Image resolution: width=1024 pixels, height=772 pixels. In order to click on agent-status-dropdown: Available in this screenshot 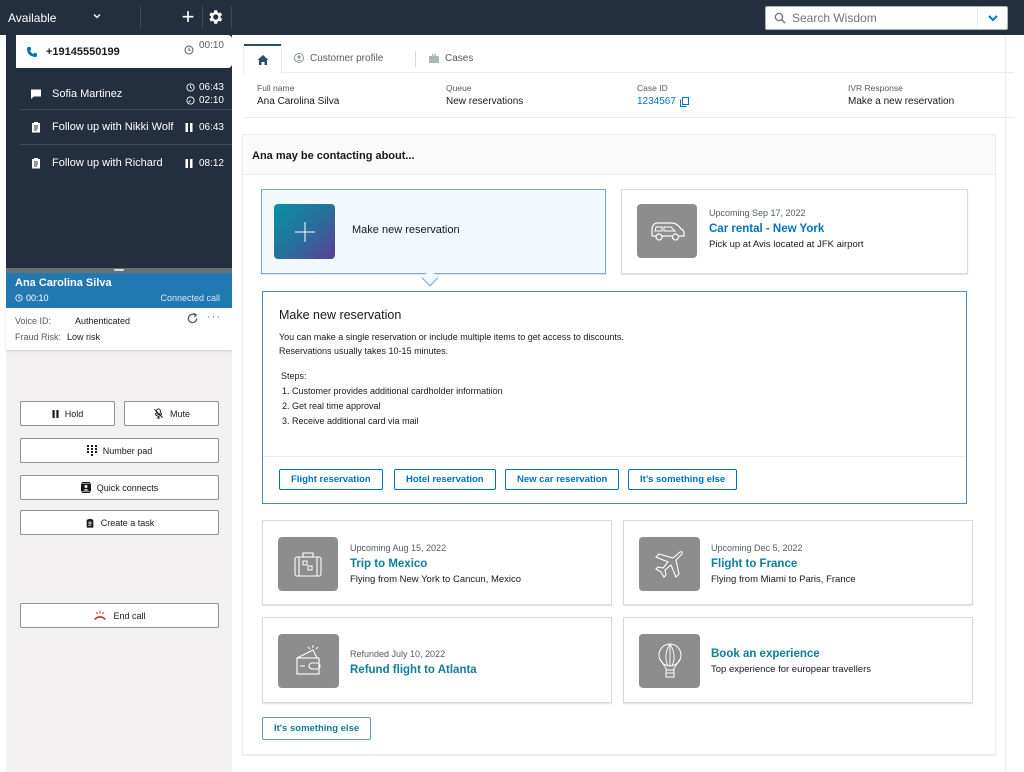, I will do `click(32, 17)`.